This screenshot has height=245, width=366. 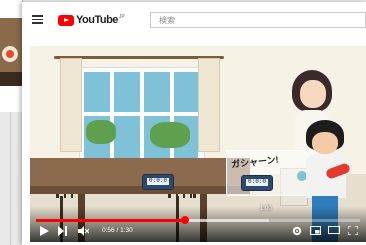 What do you see at coordinates (353, 230) in the screenshot?
I see `fullscreen-icon` at bounding box center [353, 230].